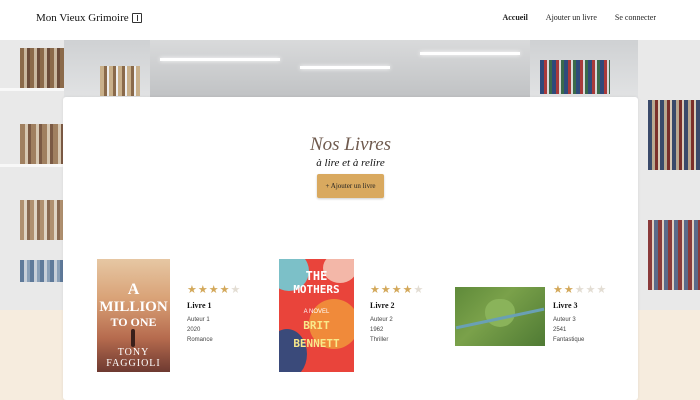 The width and height of the screenshot is (700, 400). Describe the element at coordinates (579, 330) in the screenshot. I see `book-meta: Auteur 3 2541 Fantastique` at that location.